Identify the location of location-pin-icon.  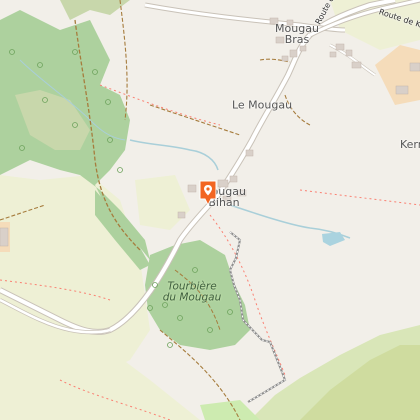
(208, 193).